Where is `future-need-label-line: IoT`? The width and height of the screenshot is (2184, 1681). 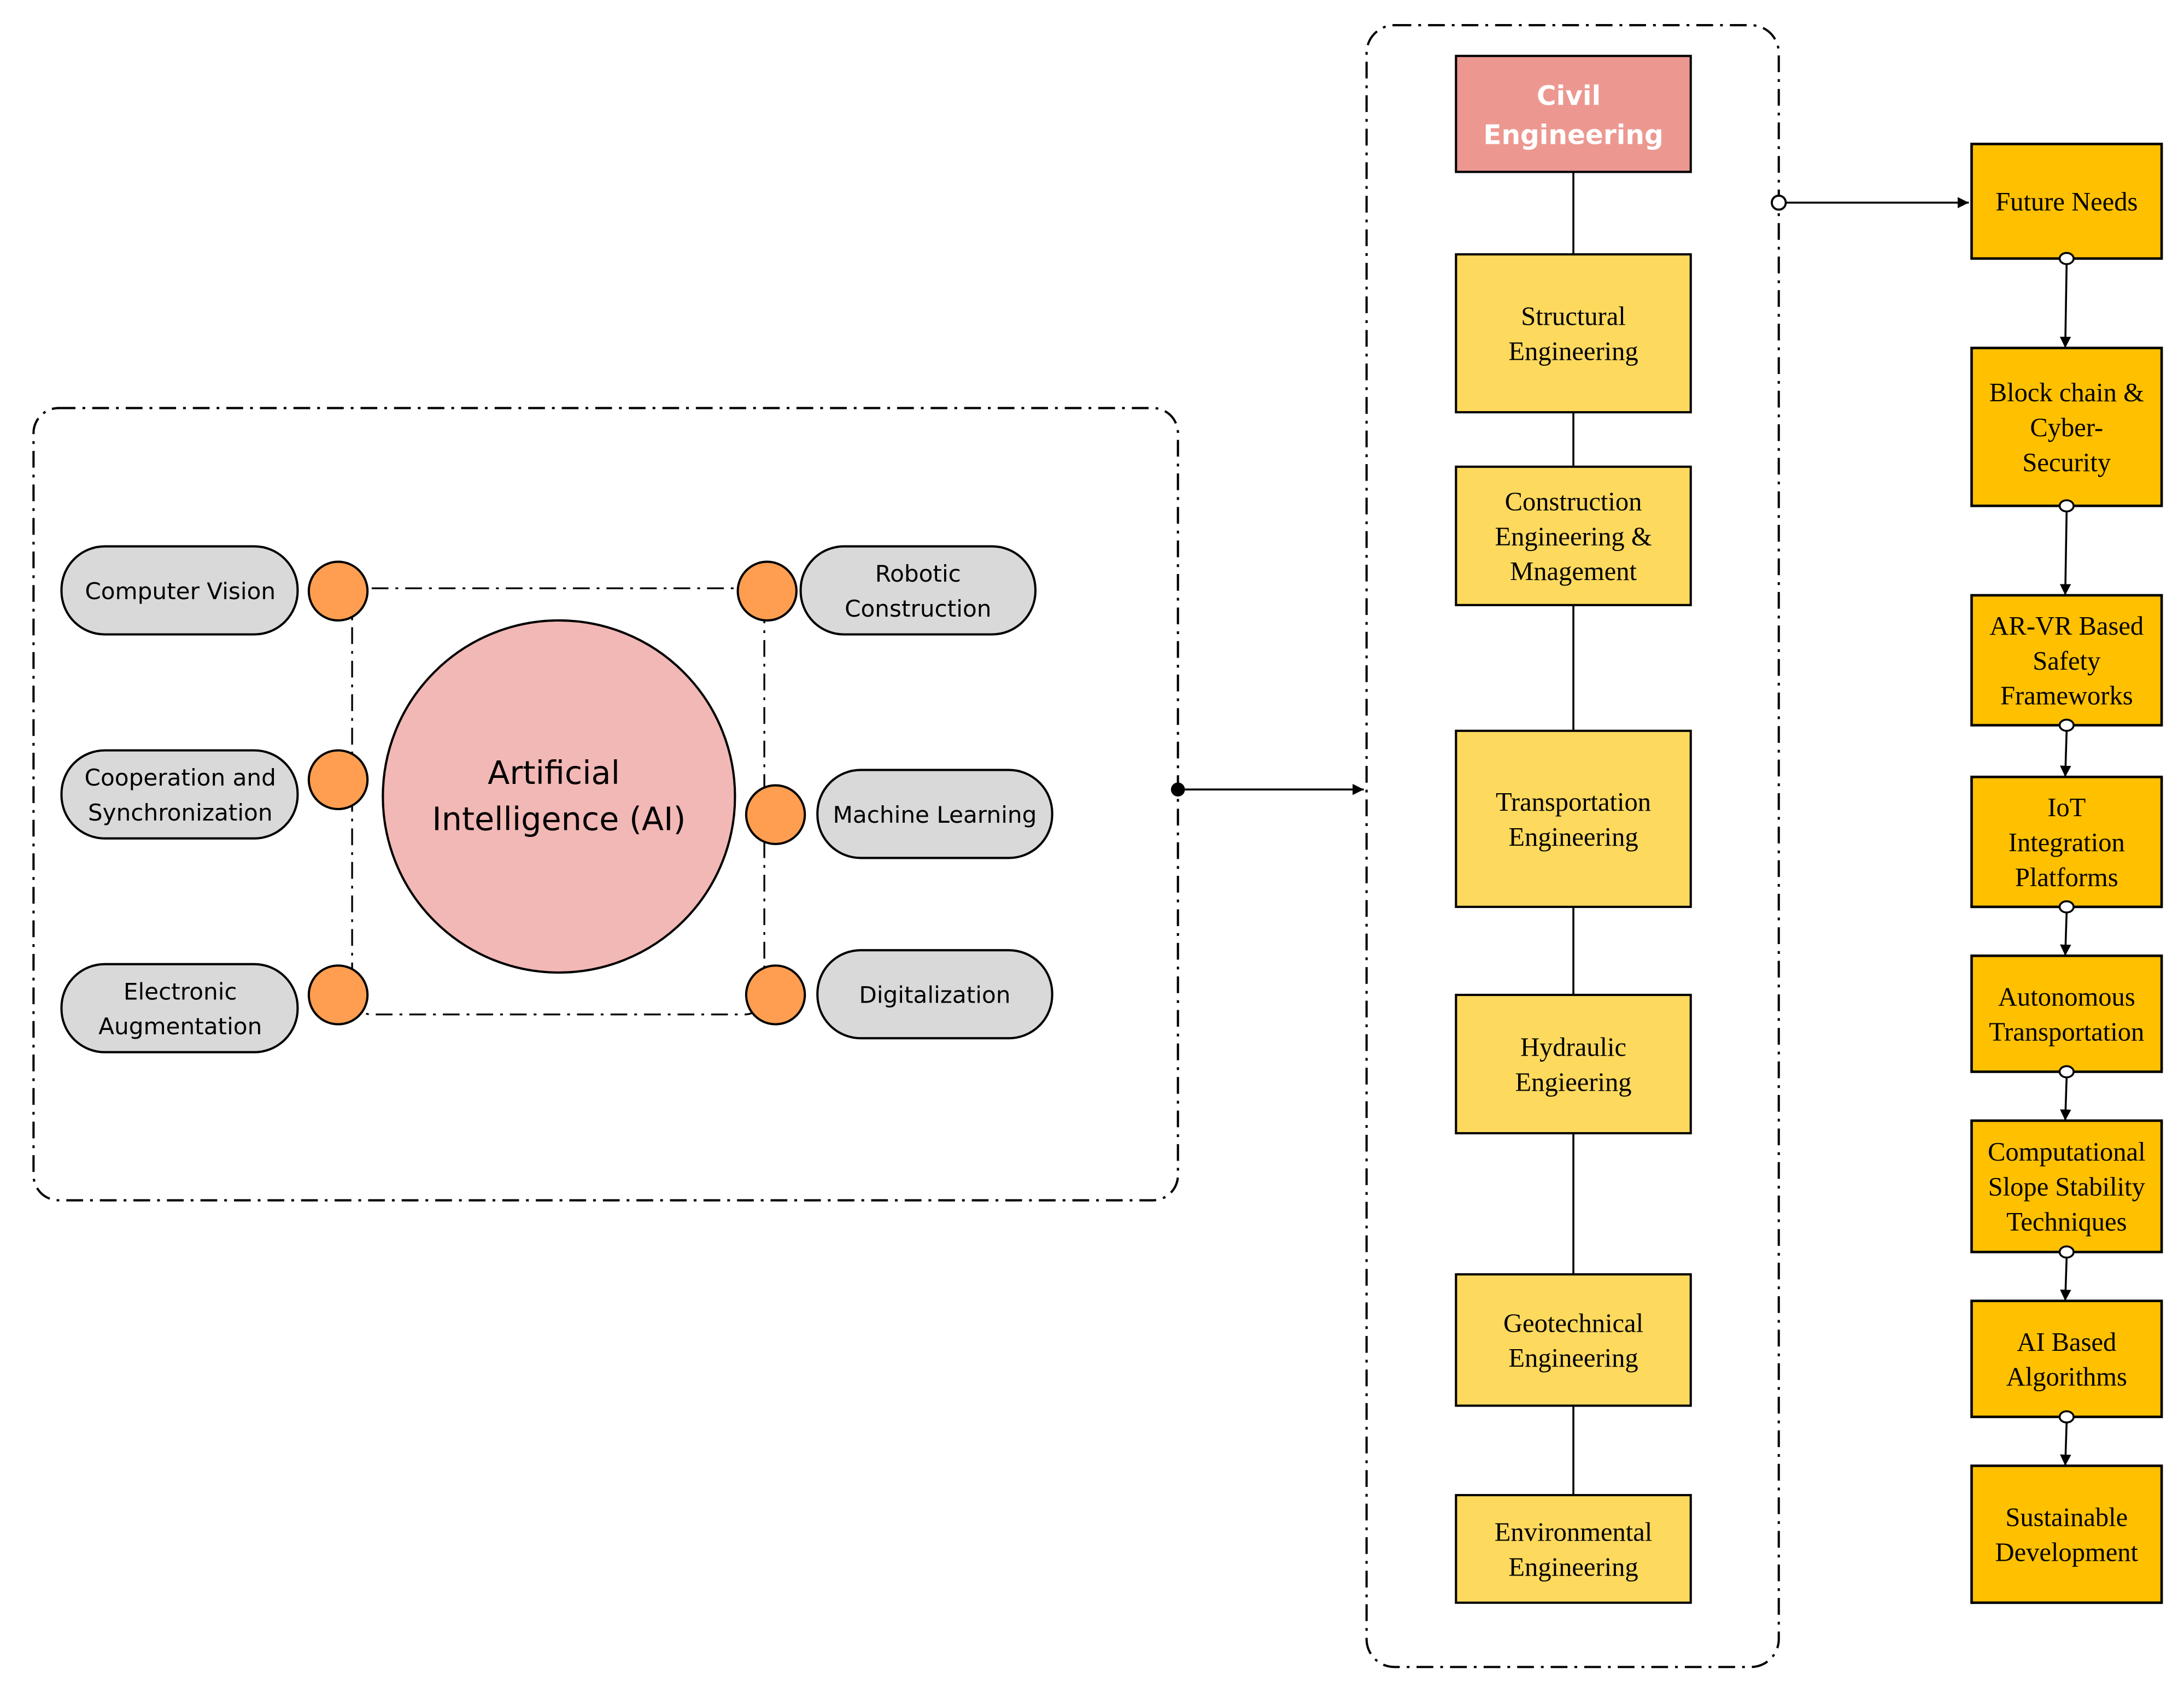 future-need-label-line: IoT is located at coordinates (2066, 807).